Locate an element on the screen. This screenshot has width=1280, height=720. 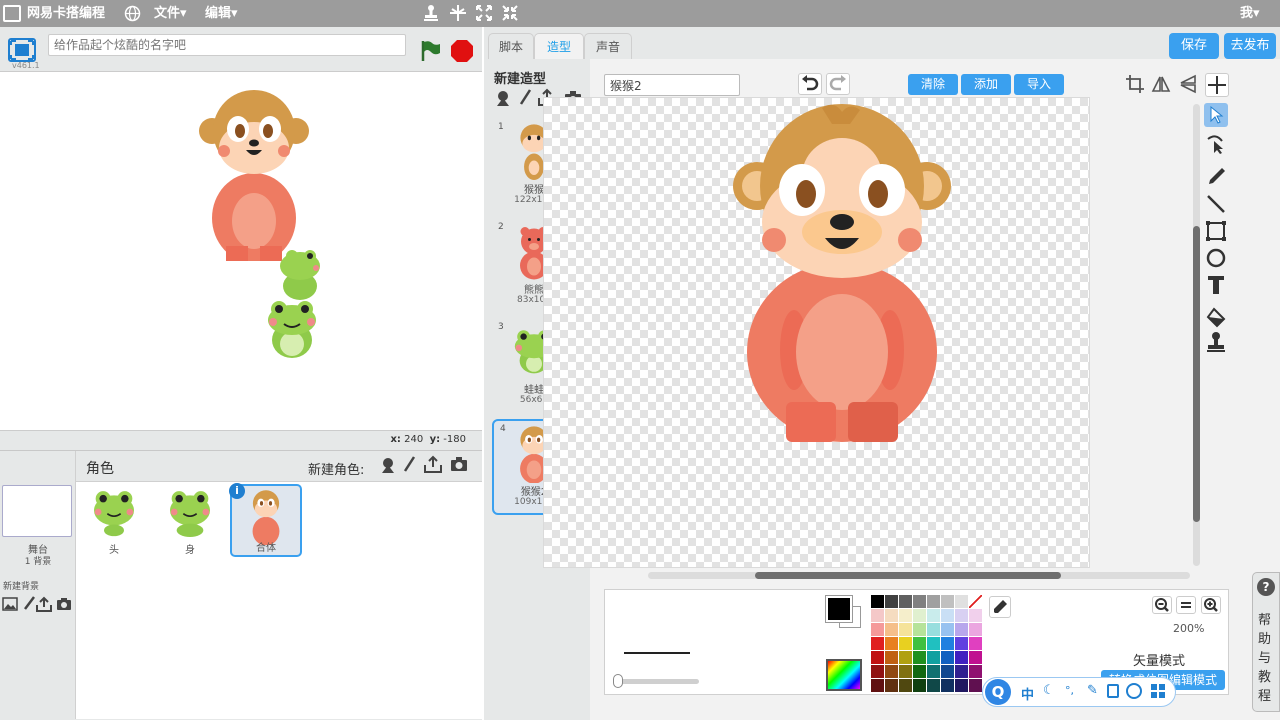
zoom-reset-icon is located at coordinates (1186, 605).